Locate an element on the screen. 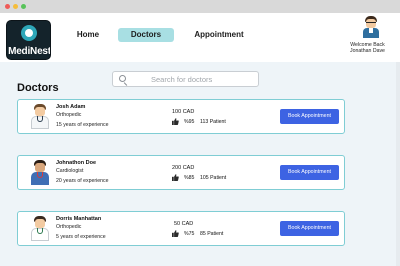 This screenshot has width=400, height=266. window-titlebar is located at coordinates (200, 6).